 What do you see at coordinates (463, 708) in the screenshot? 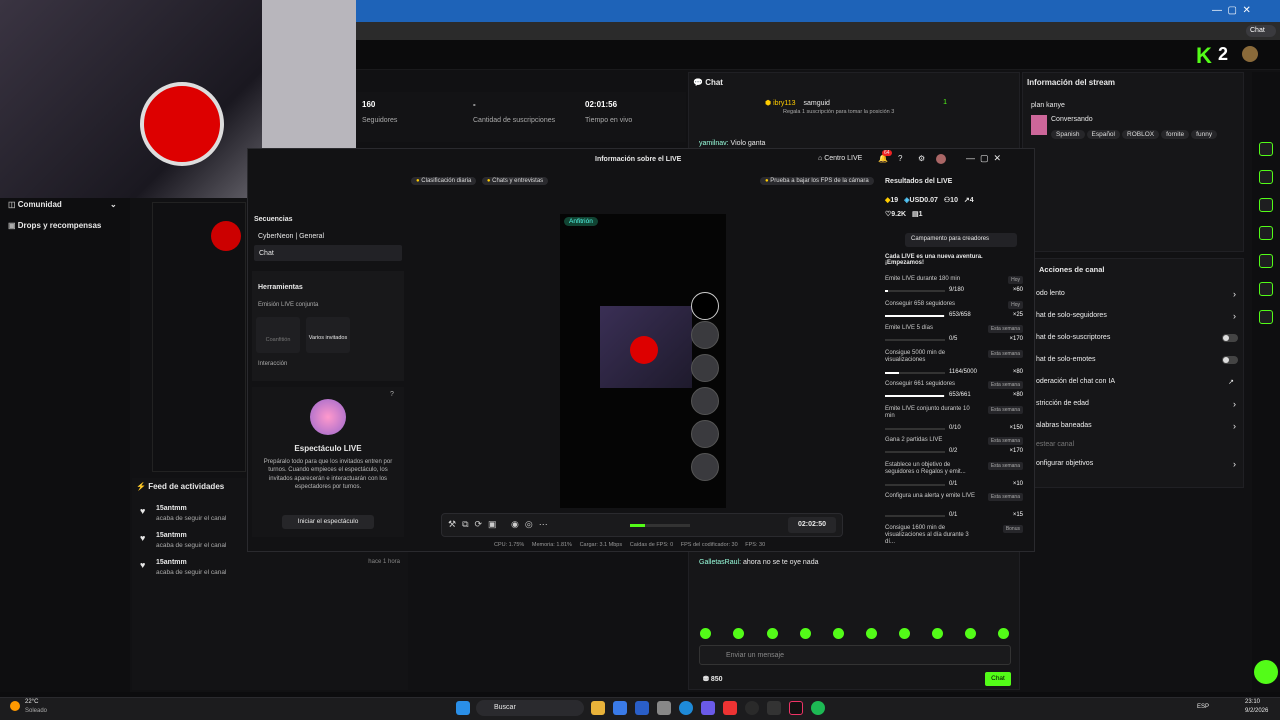
I see `windows-start-icon` at bounding box center [463, 708].